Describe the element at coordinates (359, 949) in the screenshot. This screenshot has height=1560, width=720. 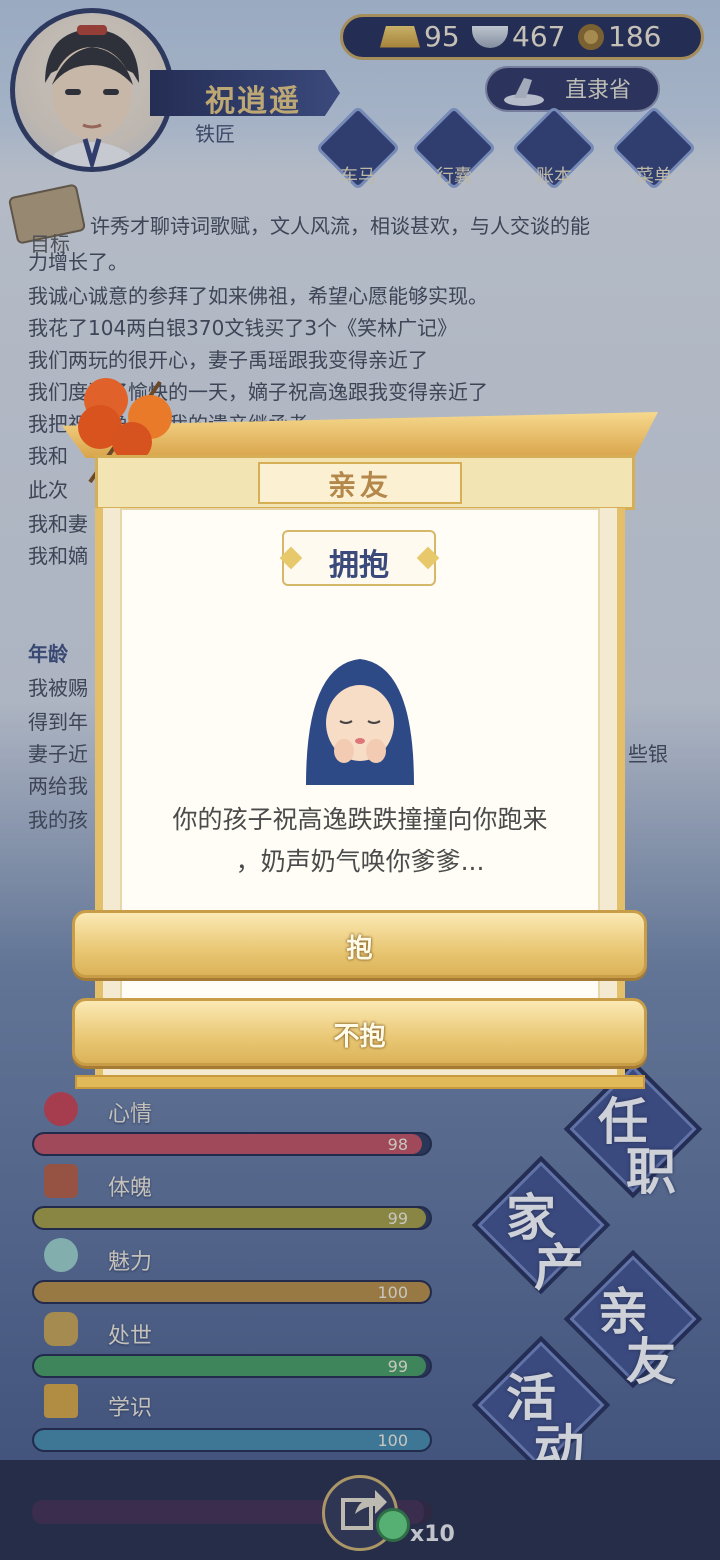
I see `option-hug-label: 抱` at that location.